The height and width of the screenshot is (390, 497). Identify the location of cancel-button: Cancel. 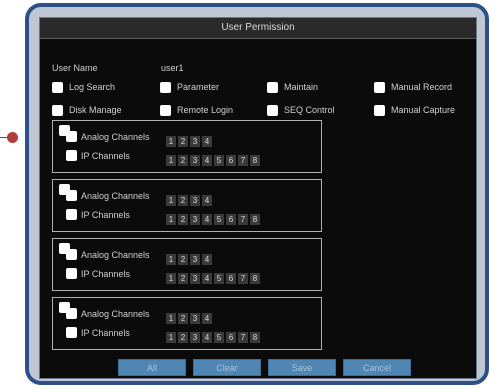
(377, 367).